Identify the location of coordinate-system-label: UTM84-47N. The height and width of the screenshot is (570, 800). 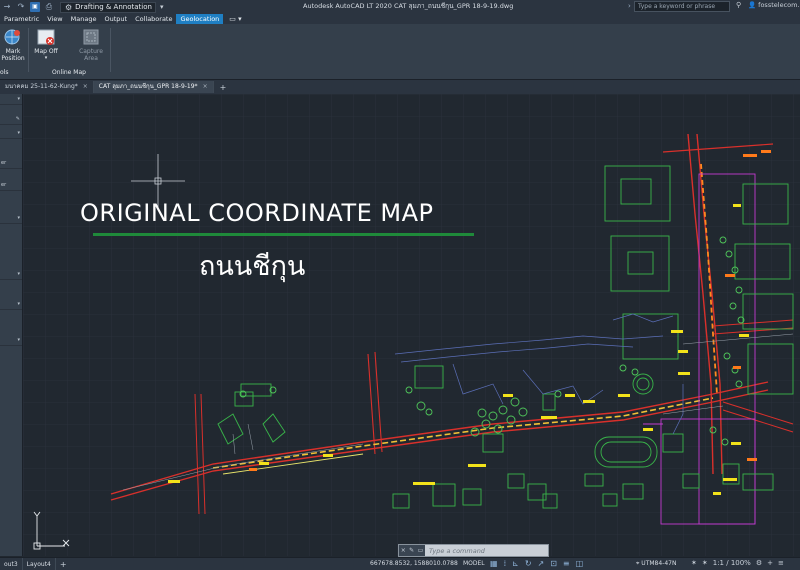
(659, 563).